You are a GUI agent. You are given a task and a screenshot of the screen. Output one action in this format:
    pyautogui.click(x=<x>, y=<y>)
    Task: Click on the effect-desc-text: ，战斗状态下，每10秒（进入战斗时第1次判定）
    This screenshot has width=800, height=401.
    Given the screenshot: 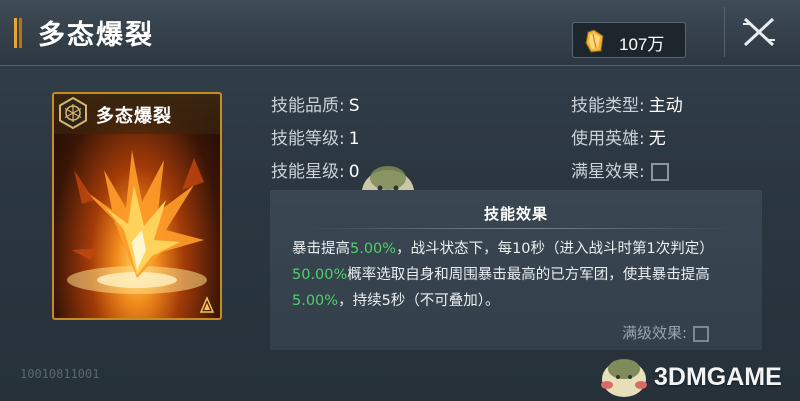 What is the action you would take?
    pyautogui.click(x=555, y=249)
    